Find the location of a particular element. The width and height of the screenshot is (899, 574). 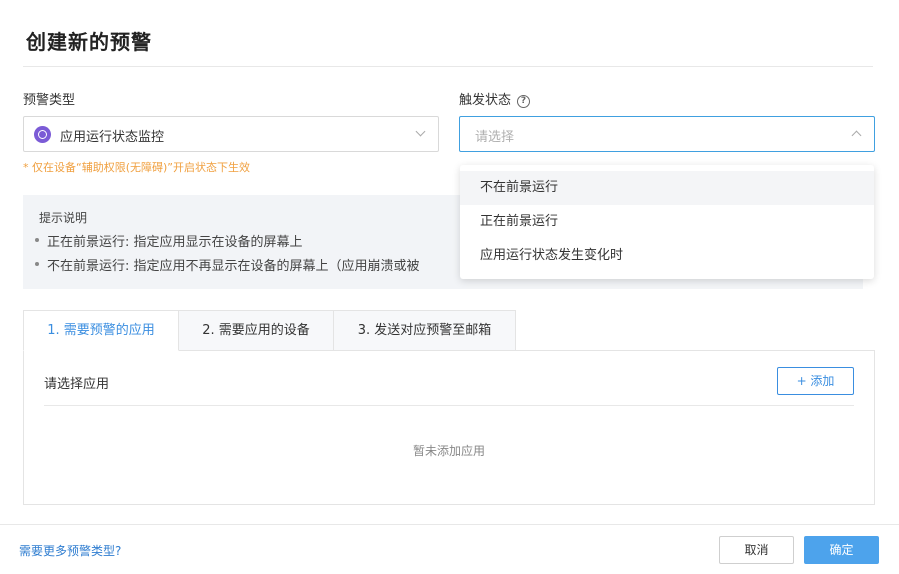

chevron-down-icon is located at coordinates (420, 131).